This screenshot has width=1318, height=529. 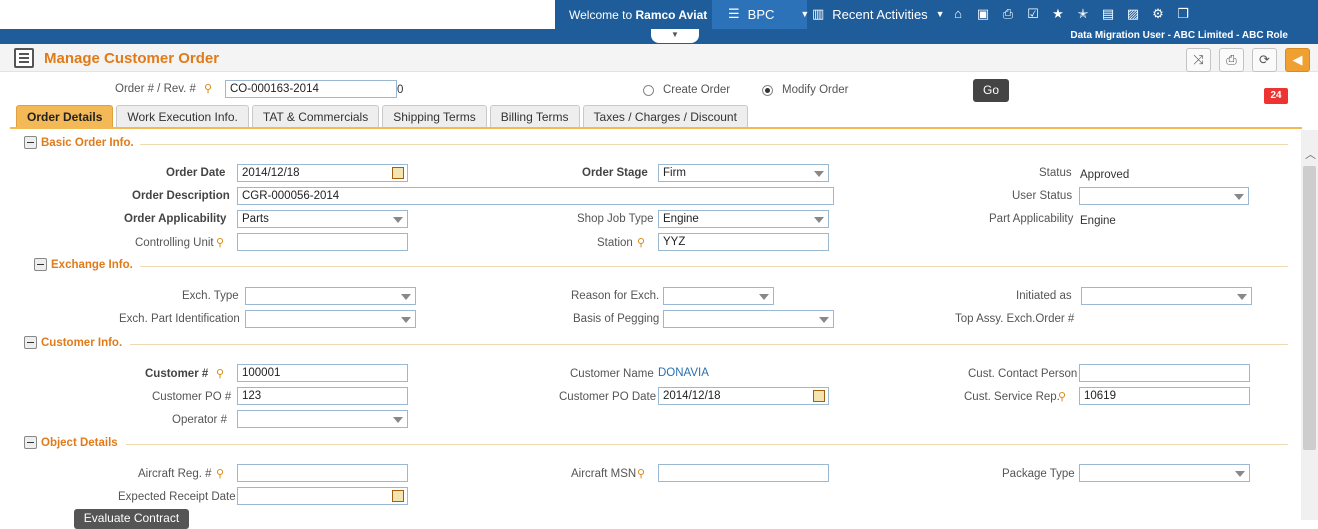 What do you see at coordinates (434, 116) in the screenshot?
I see `tab-shipping-terms: Shipping Terms` at bounding box center [434, 116].